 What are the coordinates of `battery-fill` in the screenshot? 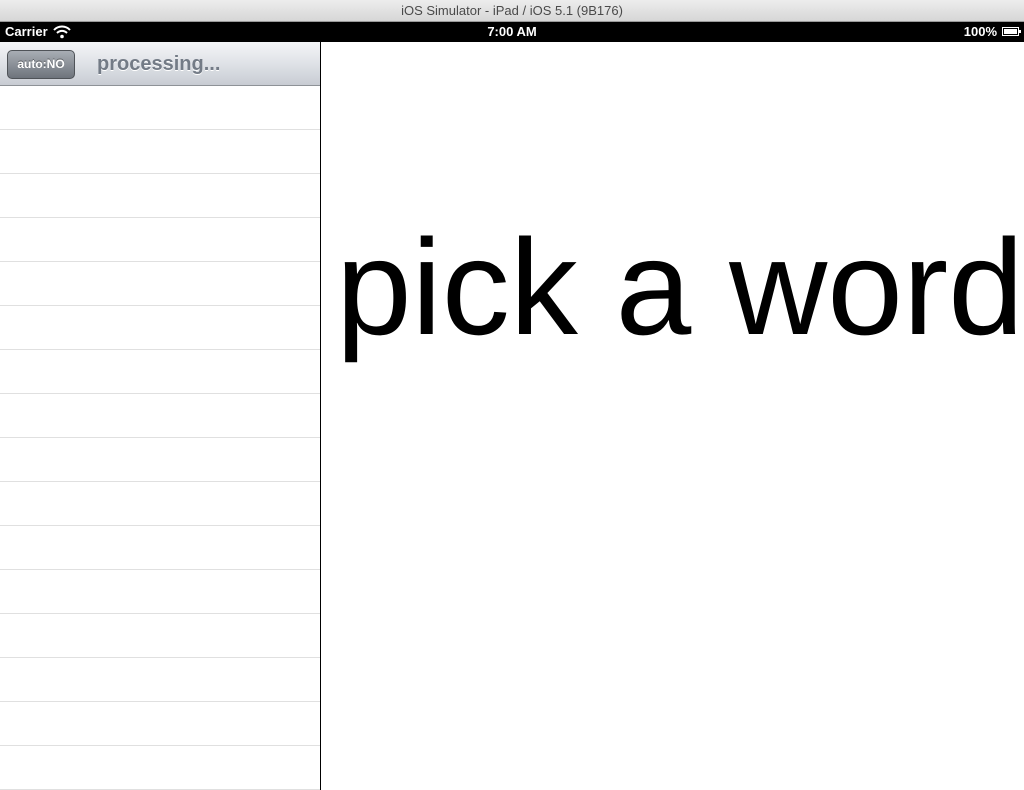 It's located at (1010, 31).